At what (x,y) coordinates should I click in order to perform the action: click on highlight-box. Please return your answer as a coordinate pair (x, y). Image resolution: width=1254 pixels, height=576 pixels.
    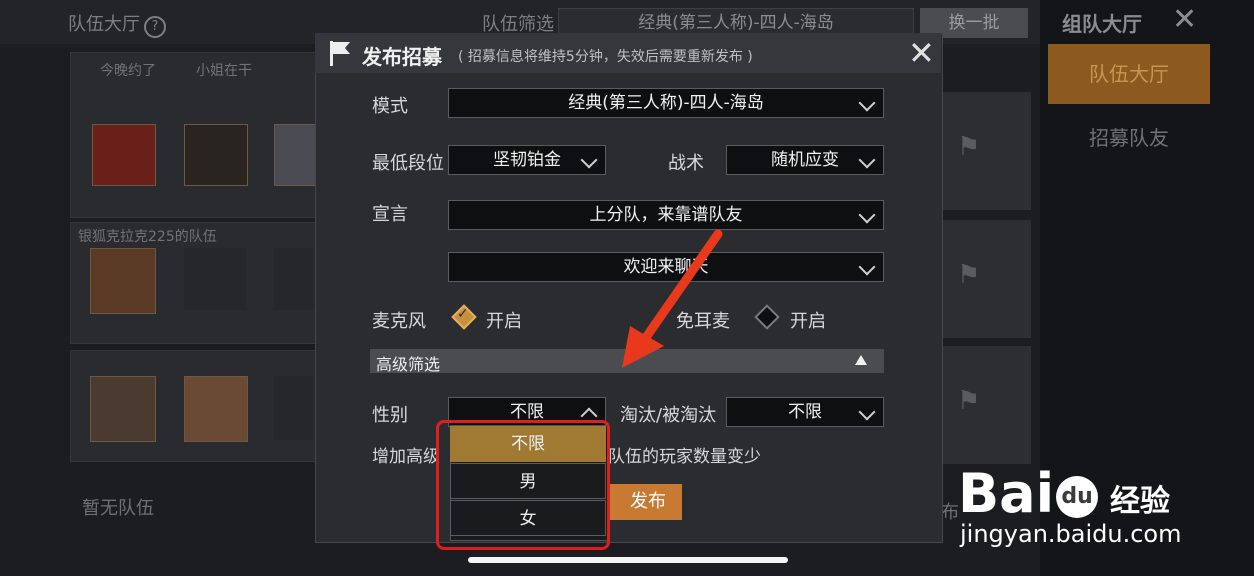
    Looking at the image, I should click on (523, 485).